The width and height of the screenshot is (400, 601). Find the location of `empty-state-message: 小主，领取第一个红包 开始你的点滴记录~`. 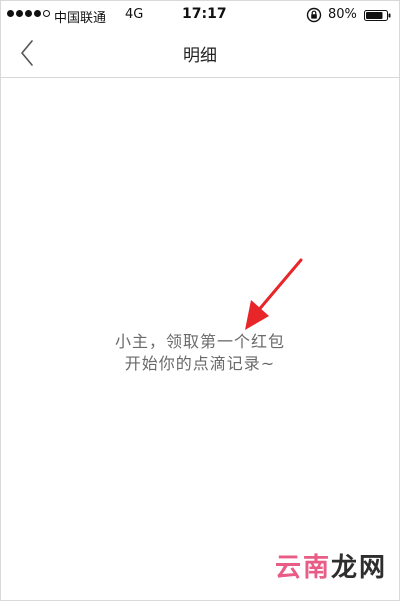

empty-state-message: 小主，领取第一个红包 开始你的点滴记录~ is located at coordinates (200, 353).